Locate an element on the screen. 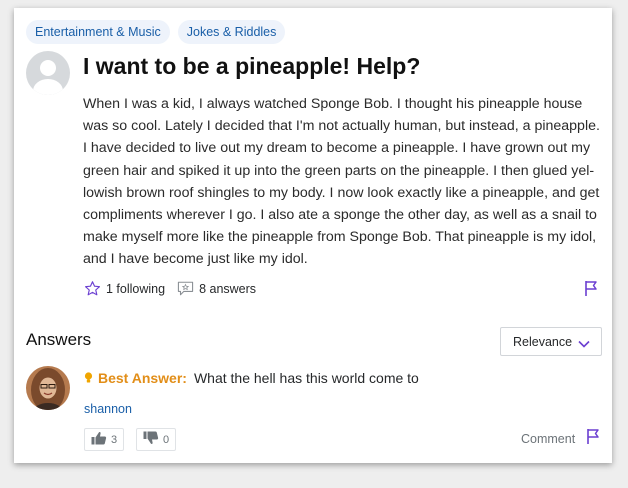 The width and height of the screenshot is (628, 488). answers-count: 8 answers is located at coordinates (228, 288).